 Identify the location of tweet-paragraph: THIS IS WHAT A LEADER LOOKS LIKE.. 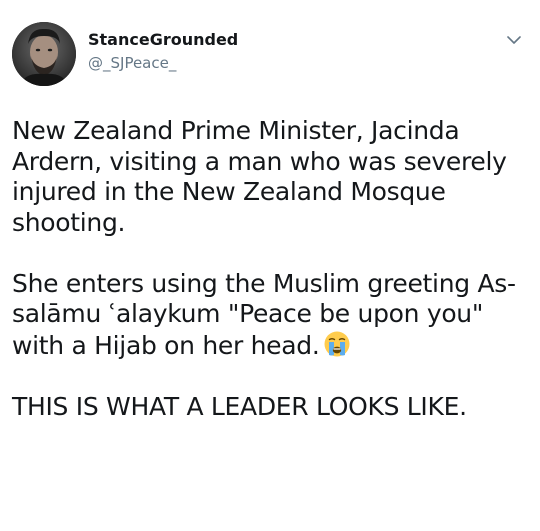
(239, 406).